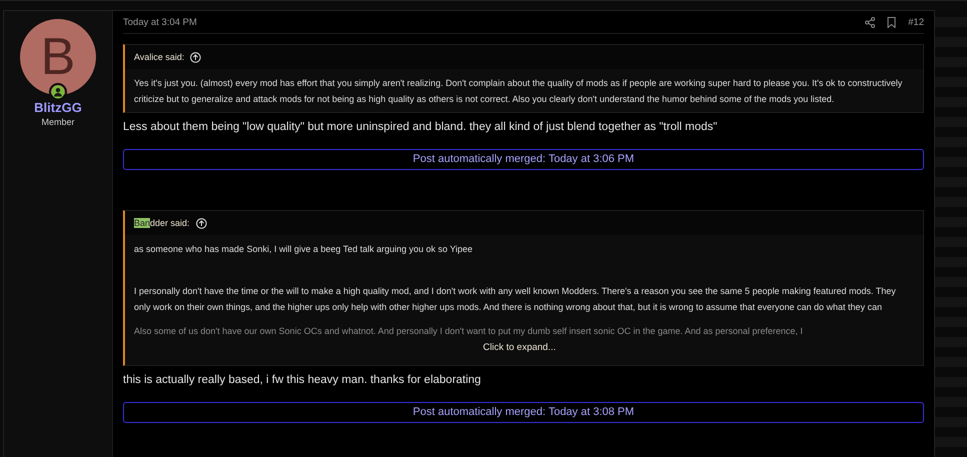 Image resolution: width=967 pixels, height=457 pixels. Describe the element at coordinates (57, 122) in the screenshot. I see `user-role: Member` at that location.